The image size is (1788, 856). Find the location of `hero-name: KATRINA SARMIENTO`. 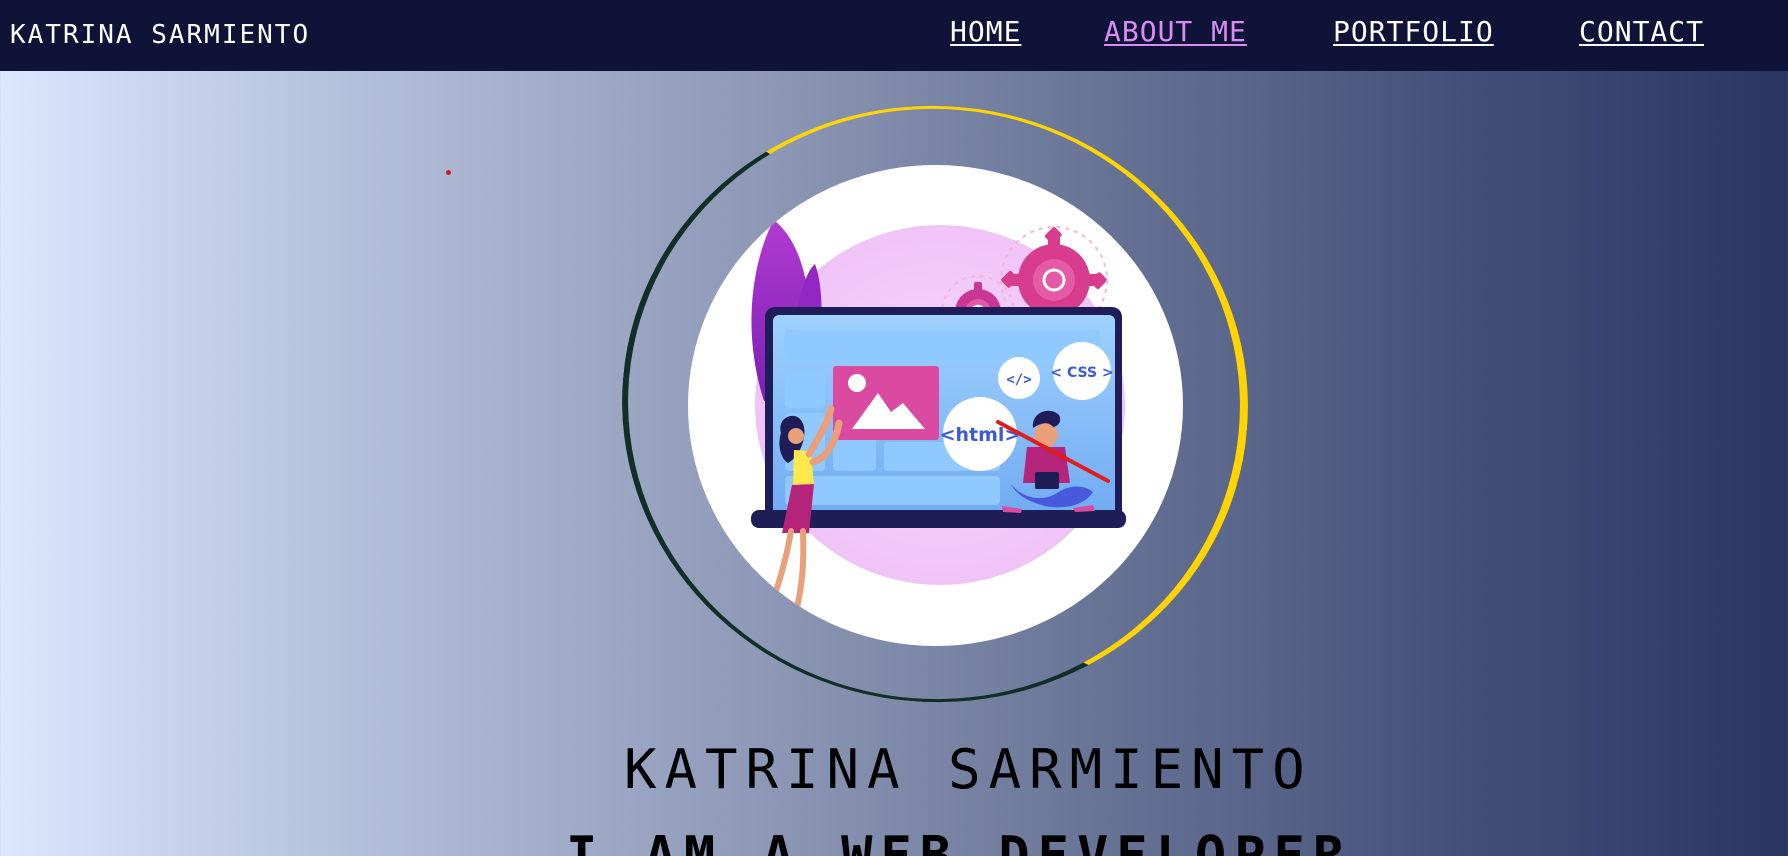

hero-name: KATRINA SARMIENTO is located at coordinates (968, 769).